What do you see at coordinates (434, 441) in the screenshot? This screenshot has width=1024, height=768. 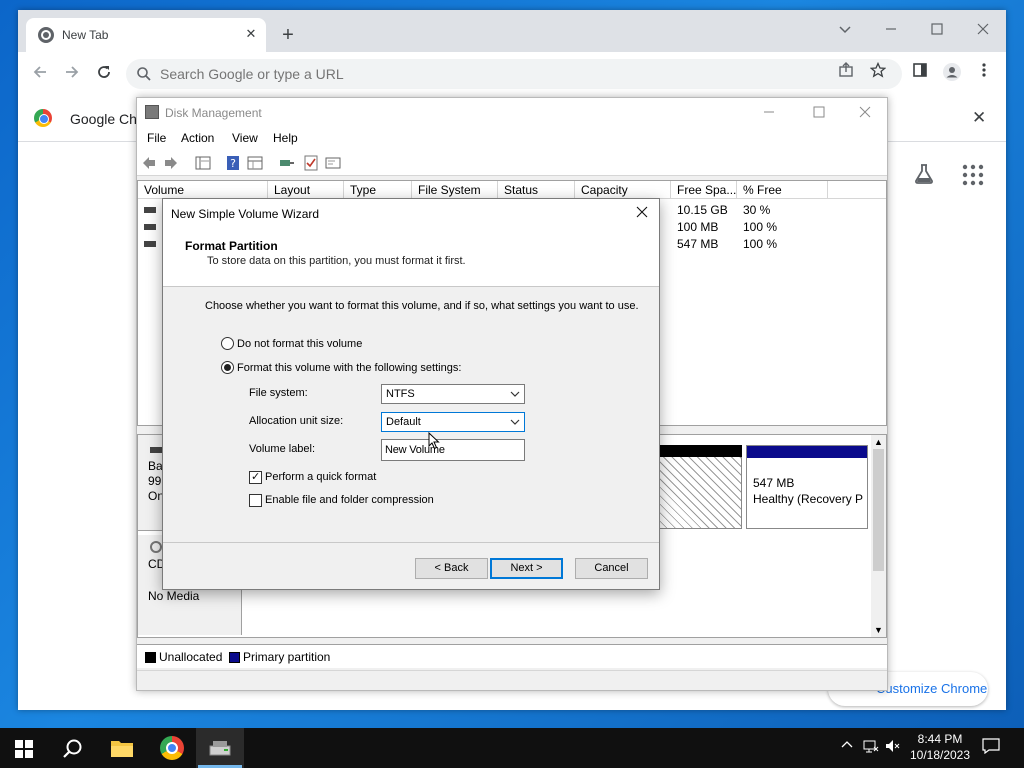 I see `mouse-cursor-icon` at bounding box center [434, 441].